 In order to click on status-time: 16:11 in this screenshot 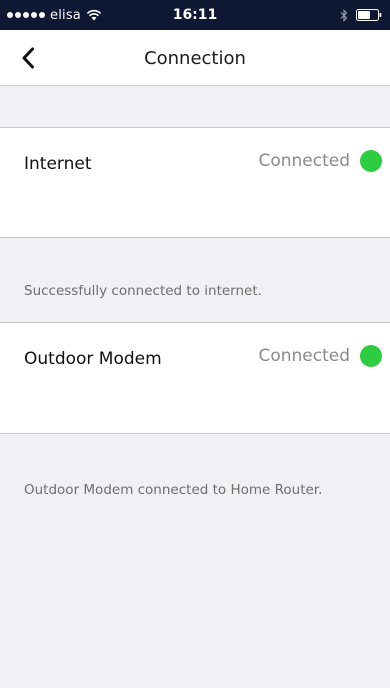, I will do `click(195, 15)`.